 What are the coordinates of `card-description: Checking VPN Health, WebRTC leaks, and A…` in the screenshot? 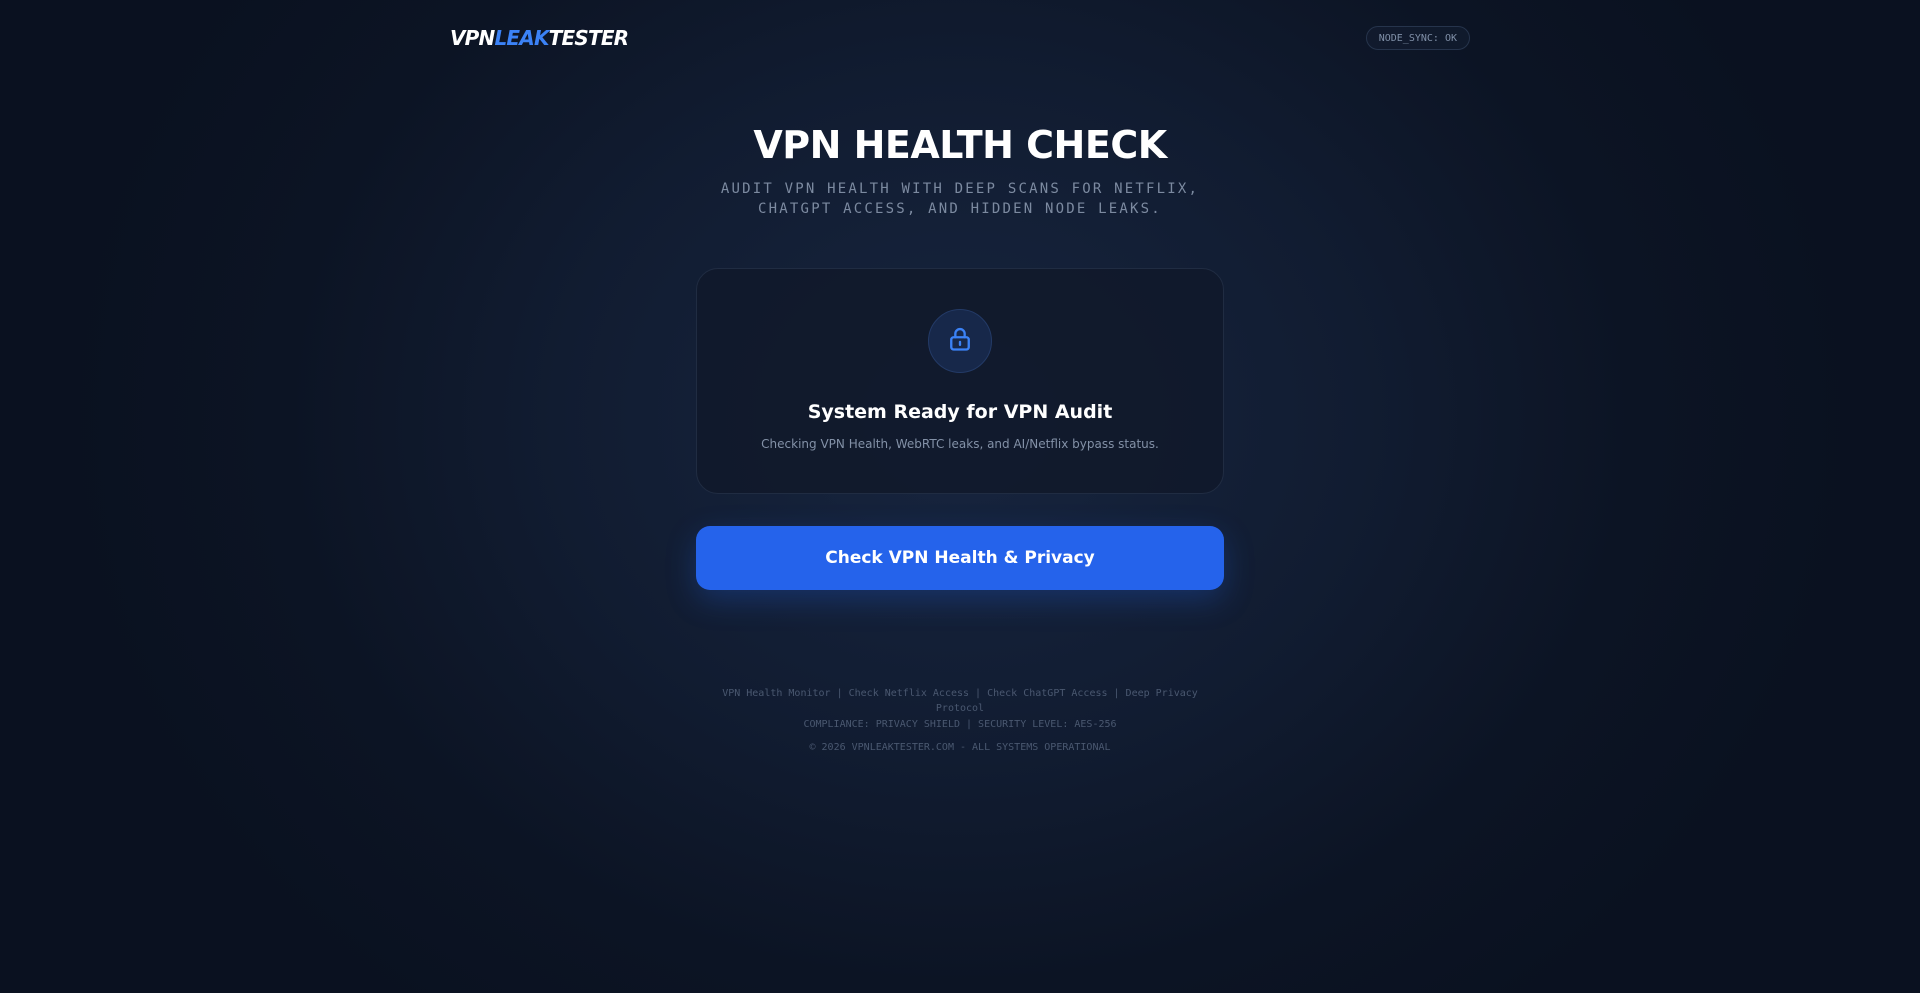 It's located at (960, 444).